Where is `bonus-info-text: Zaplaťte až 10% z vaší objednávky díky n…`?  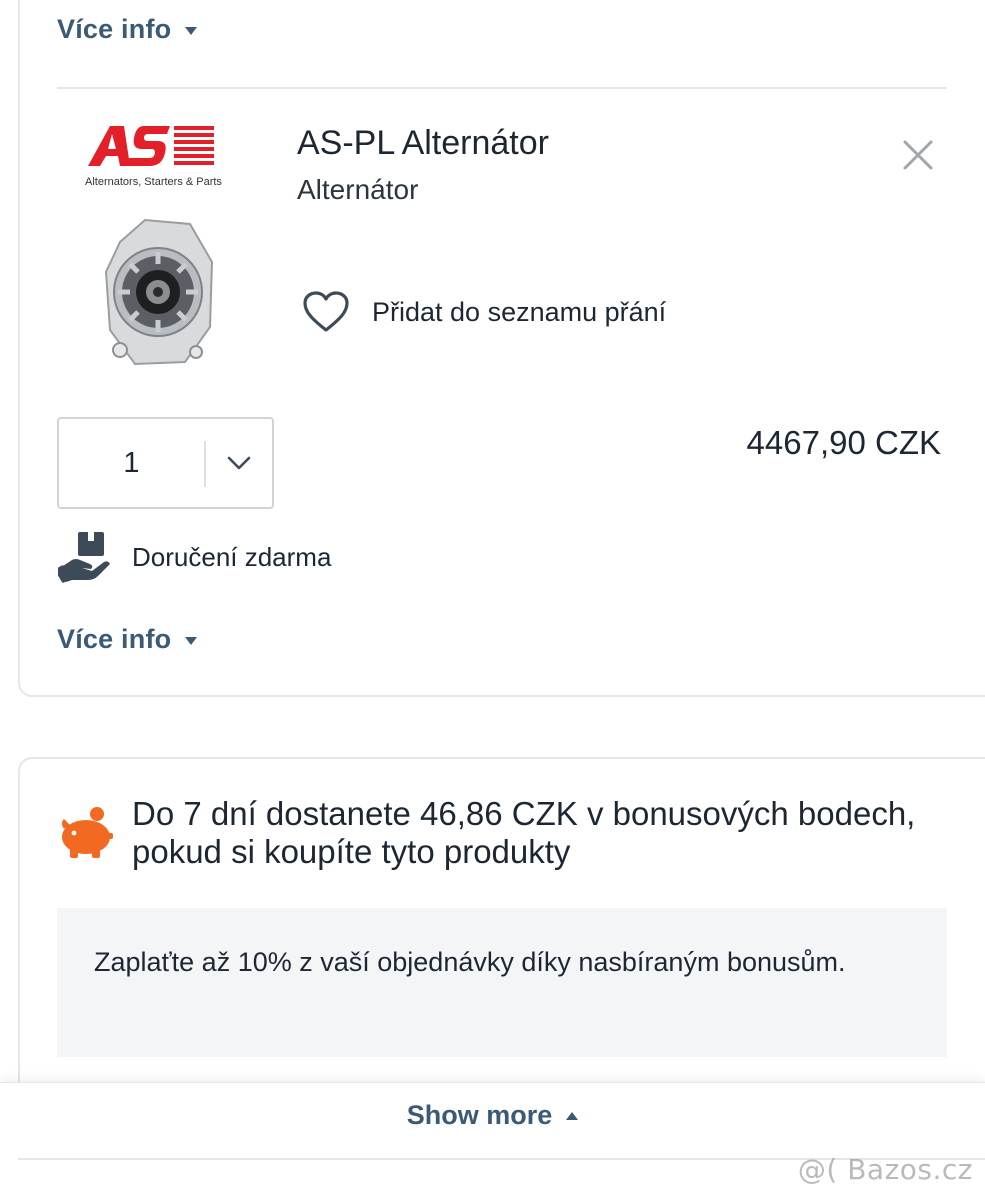 bonus-info-text: Zaplaťte až 10% z vaší objednávky díky n… is located at coordinates (470, 962).